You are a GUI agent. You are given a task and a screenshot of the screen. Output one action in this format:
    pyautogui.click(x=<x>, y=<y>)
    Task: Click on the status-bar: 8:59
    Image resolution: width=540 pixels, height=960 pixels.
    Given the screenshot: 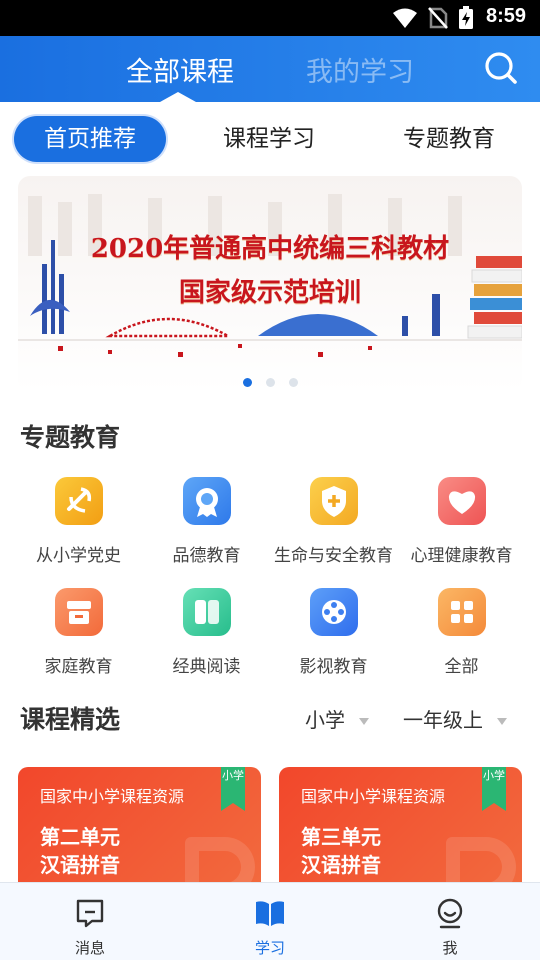 What is the action you would take?
    pyautogui.click(x=270, y=18)
    